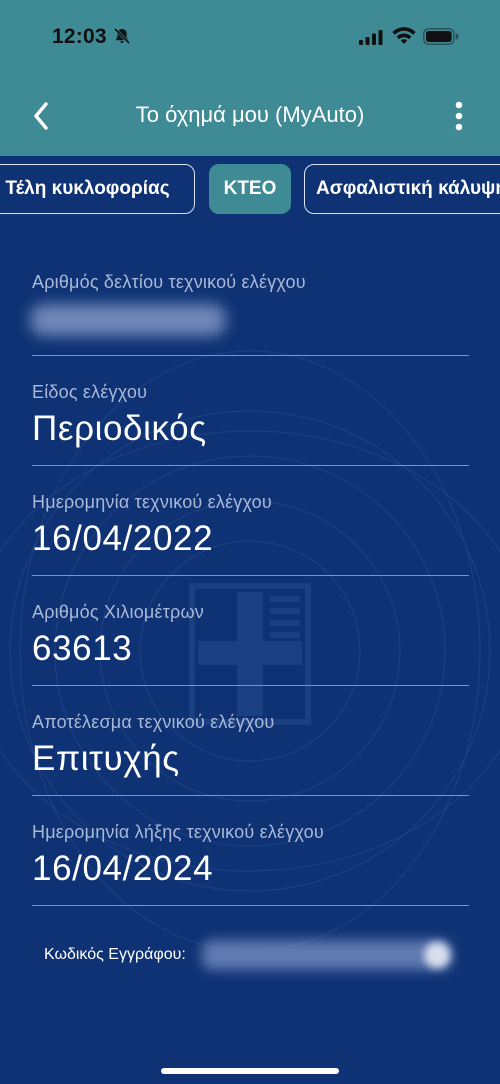  I want to click on field-label: Αποτέλεσμα τεχνικού ελέγχου, so click(153, 722).